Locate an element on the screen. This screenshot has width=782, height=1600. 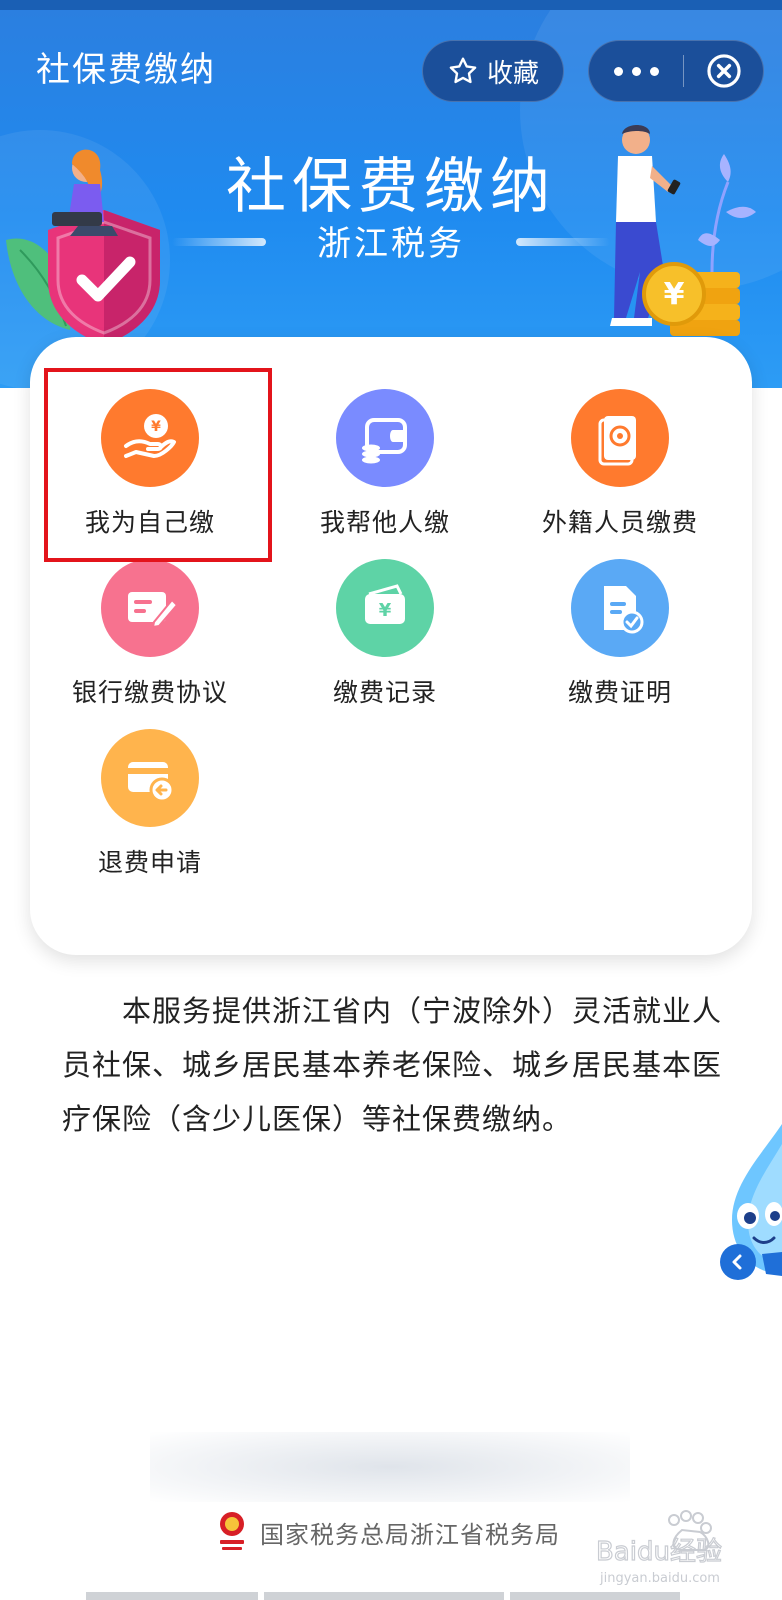
more-dots-icon is located at coordinates (618, 71).